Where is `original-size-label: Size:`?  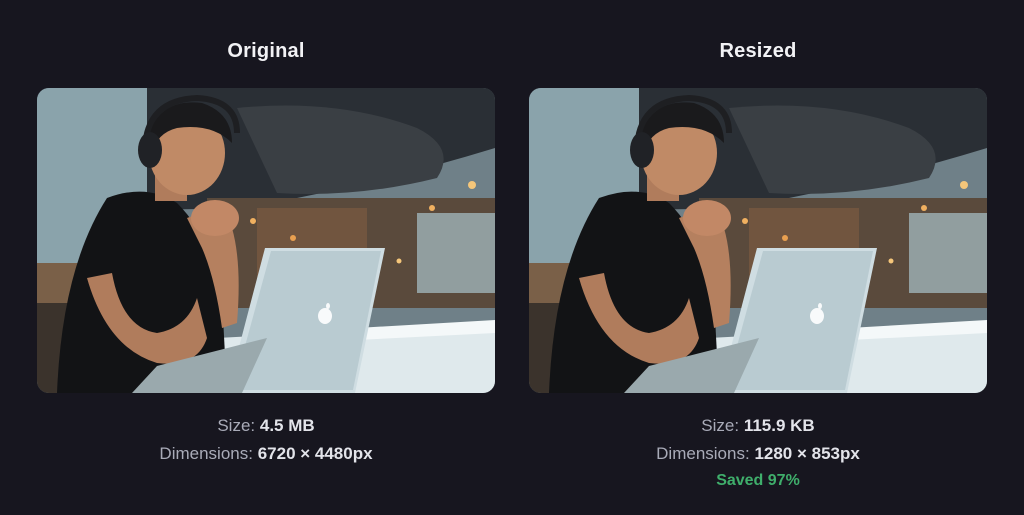 original-size-label: Size: is located at coordinates (236, 425).